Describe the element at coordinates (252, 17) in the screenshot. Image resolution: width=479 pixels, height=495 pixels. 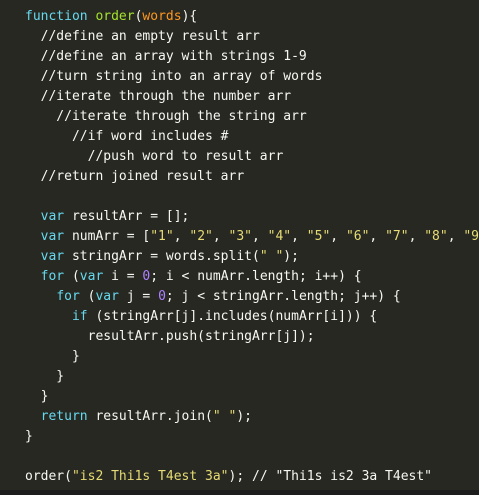
I see `code-line: function order(words){` at that location.